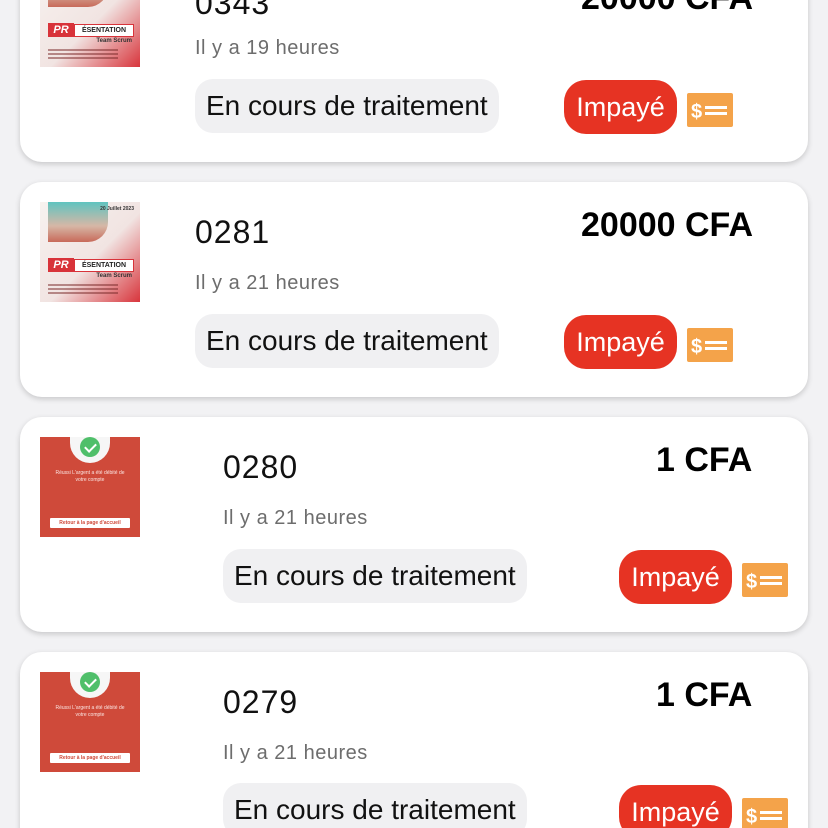 This screenshot has width=828, height=828. What do you see at coordinates (117, 209) in the screenshot?
I see `poster-date: 20 Juillet 2023` at bounding box center [117, 209].